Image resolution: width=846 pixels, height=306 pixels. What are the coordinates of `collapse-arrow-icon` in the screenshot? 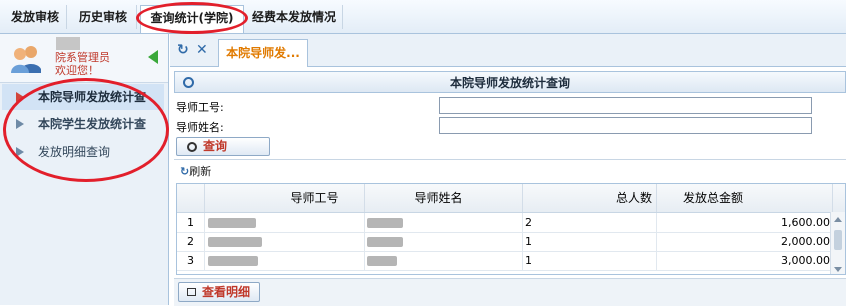 It's located at (153, 57).